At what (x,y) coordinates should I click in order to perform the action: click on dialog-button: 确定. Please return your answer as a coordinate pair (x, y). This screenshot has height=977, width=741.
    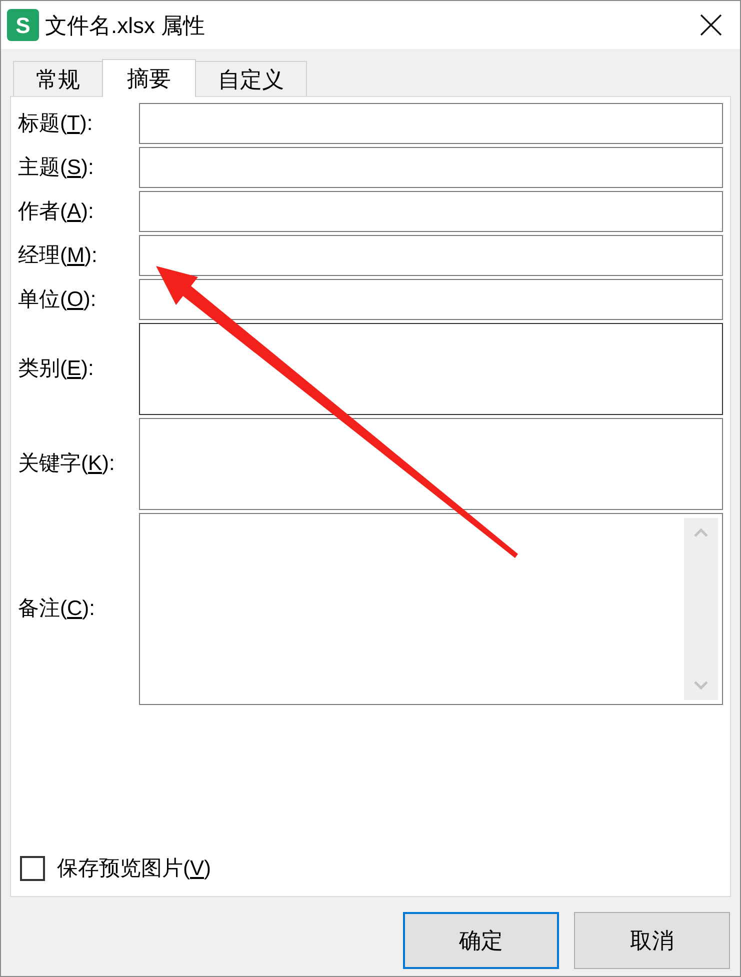
    Looking at the image, I should click on (481, 940).